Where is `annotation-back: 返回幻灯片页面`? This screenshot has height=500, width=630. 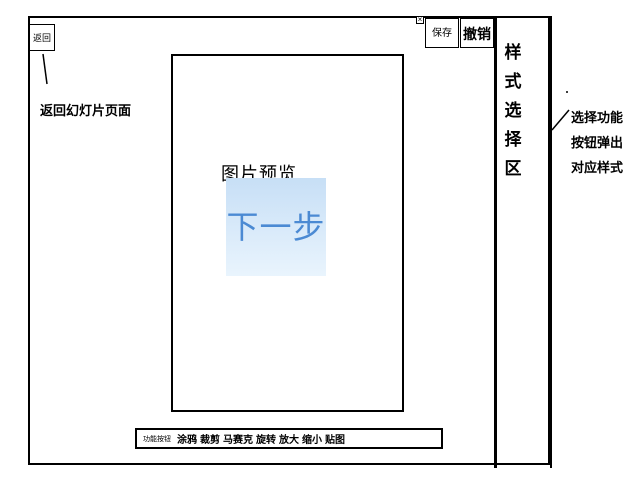 annotation-back: 返回幻灯片页面 is located at coordinates (86, 110).